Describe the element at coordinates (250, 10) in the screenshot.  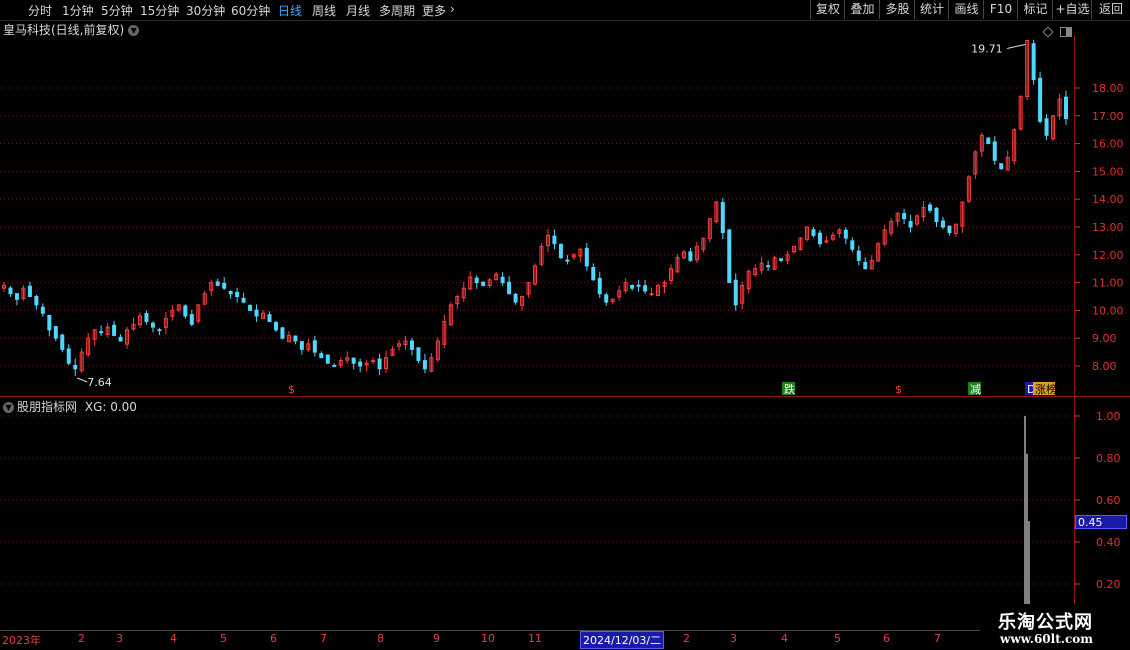
I see `period-tab-60min: 60分钟` at that location.